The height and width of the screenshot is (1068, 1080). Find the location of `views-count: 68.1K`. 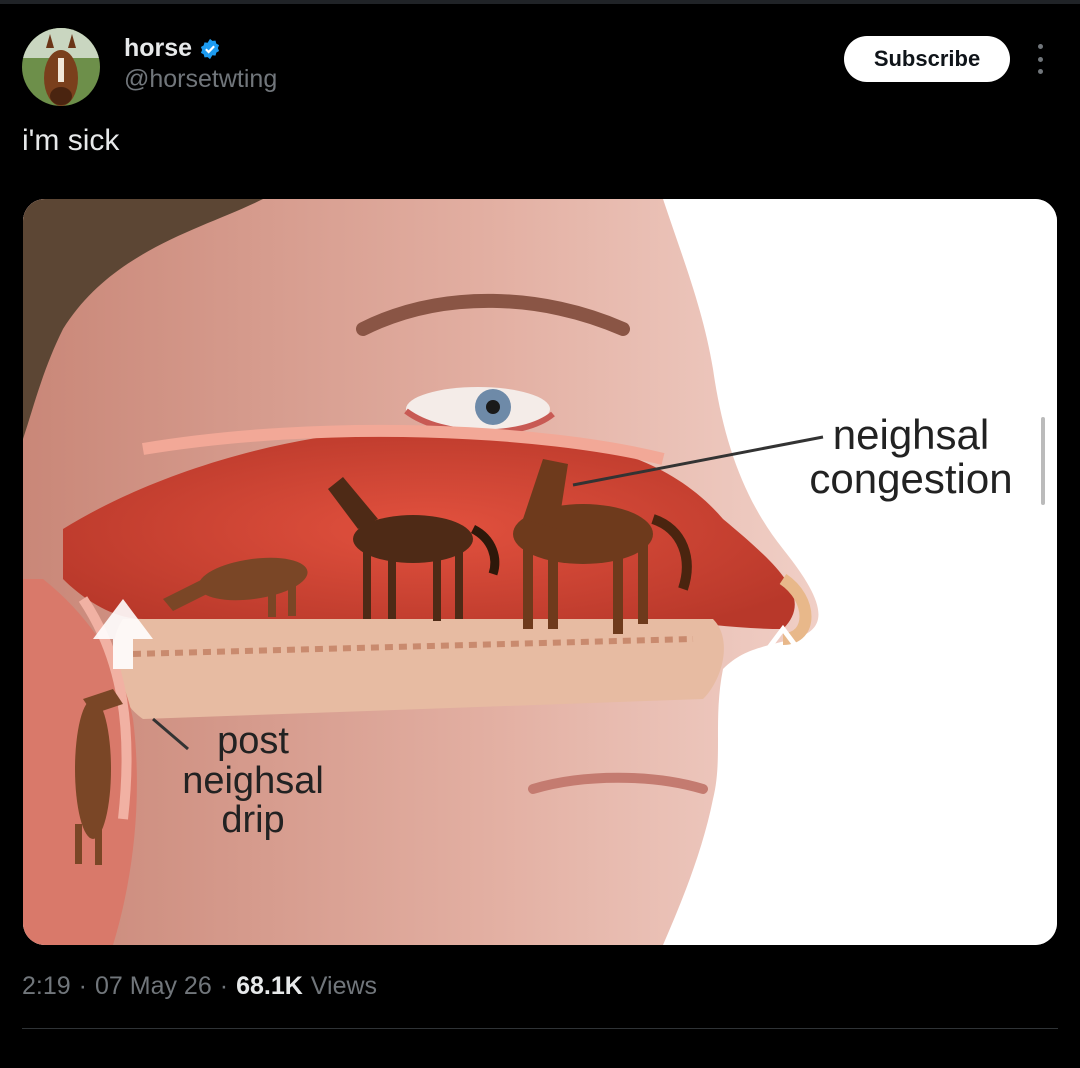

views-count: 68.1K is located at coordinates (269, 986).